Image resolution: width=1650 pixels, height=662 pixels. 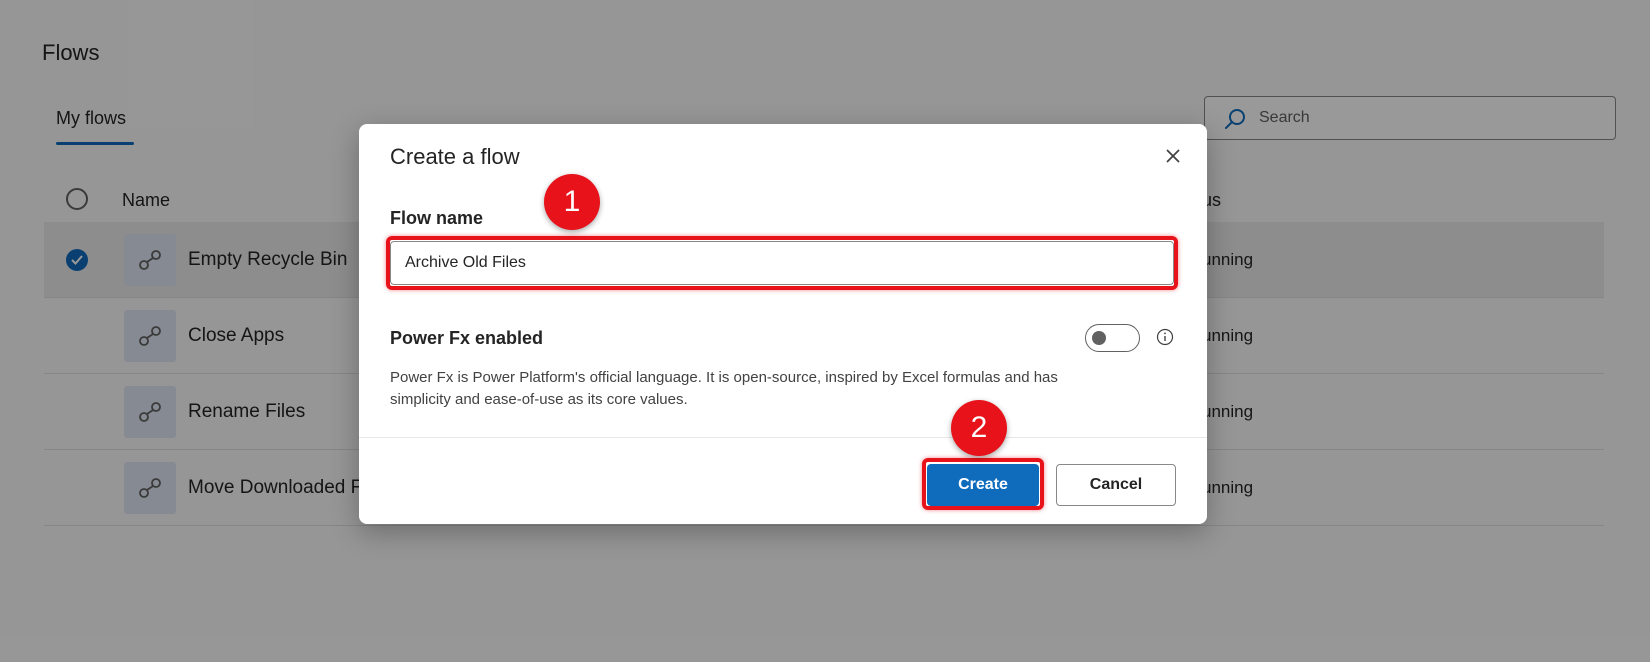 What do you see at coordinates (1116, 485) in the screenshot?
I see `cancel-button: Cancel` at bounding box center [1116, 485].